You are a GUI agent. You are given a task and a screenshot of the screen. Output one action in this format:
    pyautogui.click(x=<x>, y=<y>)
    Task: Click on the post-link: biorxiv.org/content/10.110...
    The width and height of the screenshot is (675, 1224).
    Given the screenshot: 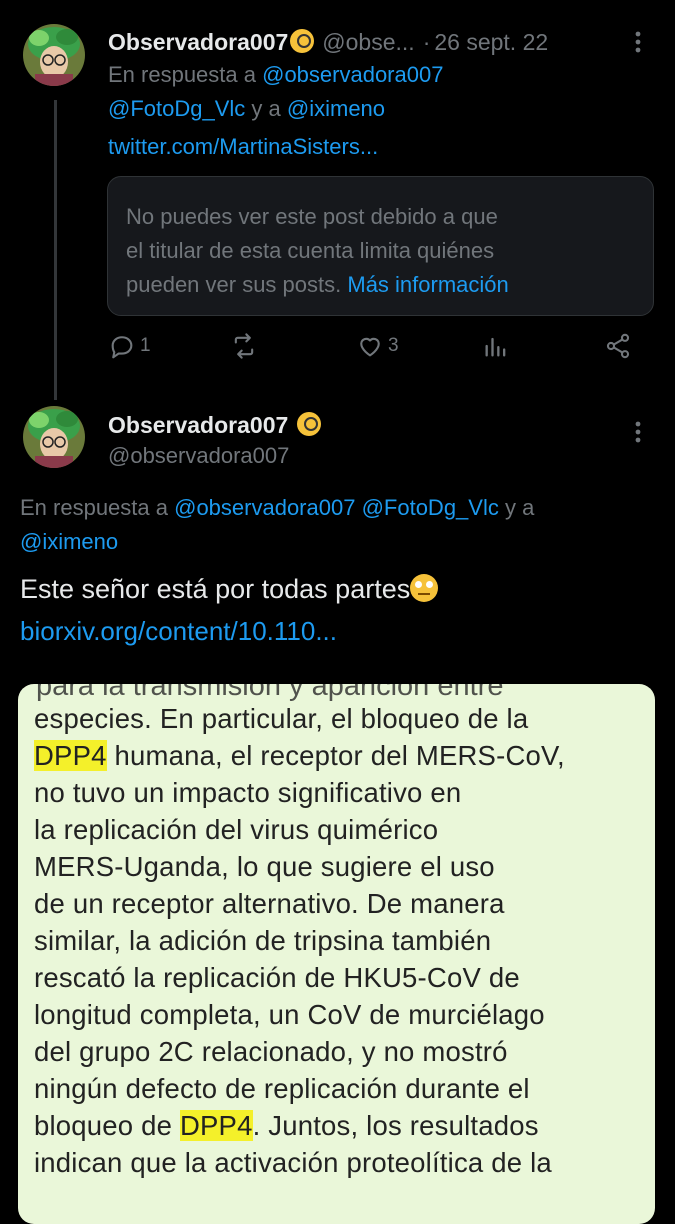 What is the action you would take?
    pyautogui.click(x=178, y=631)
    